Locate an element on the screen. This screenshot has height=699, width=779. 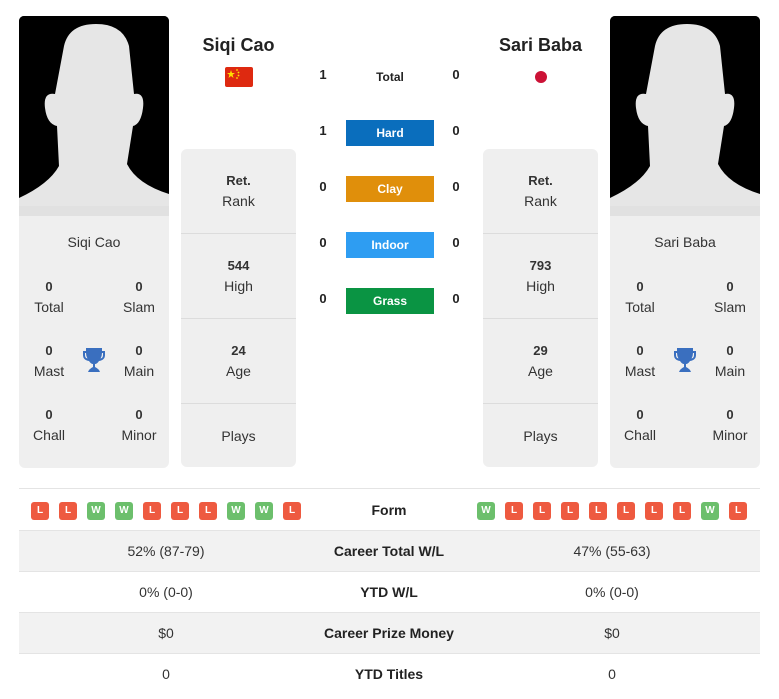
plays-label: Plays is located at coordinates (238, 435).